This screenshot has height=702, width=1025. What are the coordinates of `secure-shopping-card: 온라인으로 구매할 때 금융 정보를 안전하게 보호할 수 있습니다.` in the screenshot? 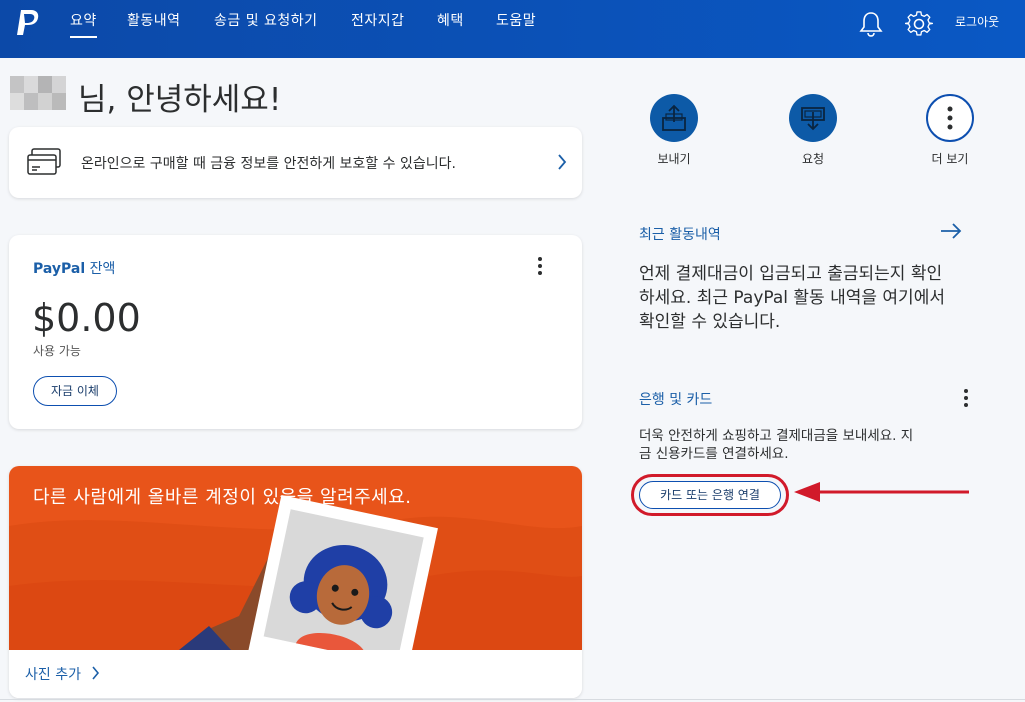 It's located at (295, 162).